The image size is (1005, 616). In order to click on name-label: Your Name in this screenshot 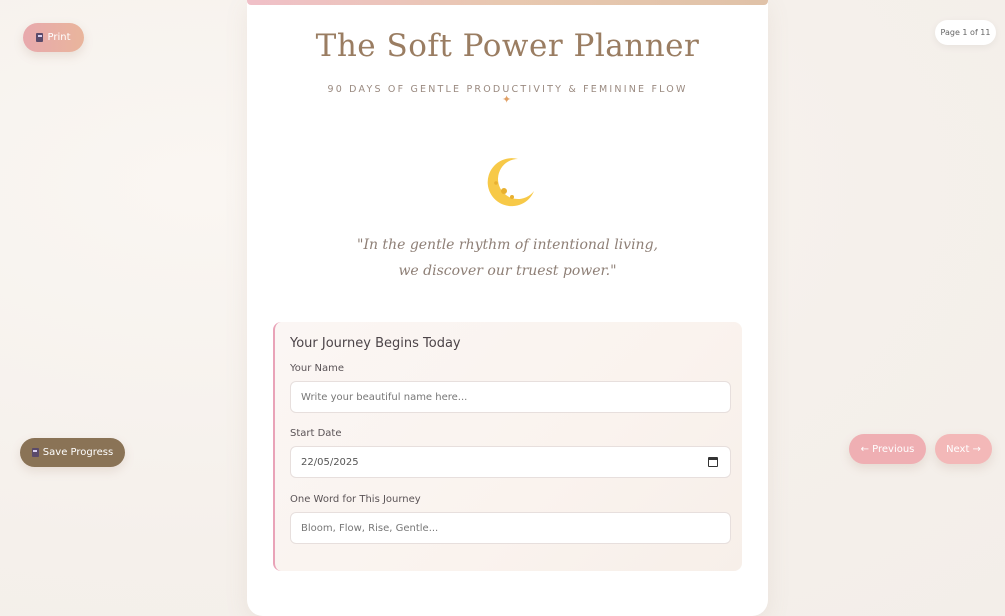, I will do `click(317, 368)`.